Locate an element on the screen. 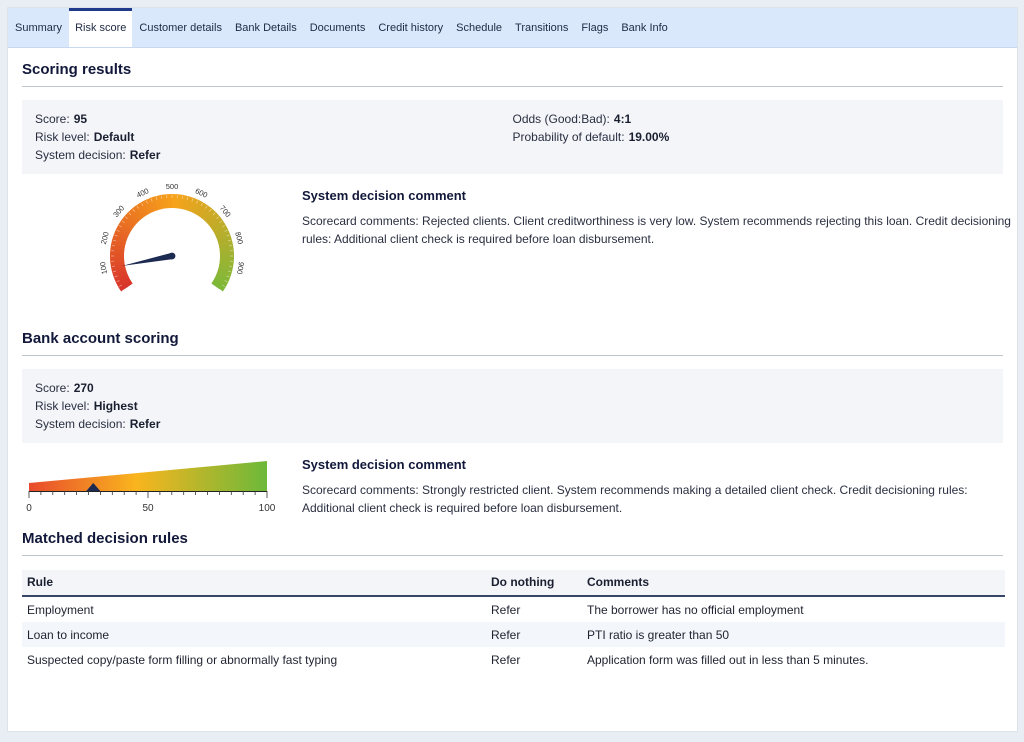  risk-level-value: Default is located at coordinates (114, 137).